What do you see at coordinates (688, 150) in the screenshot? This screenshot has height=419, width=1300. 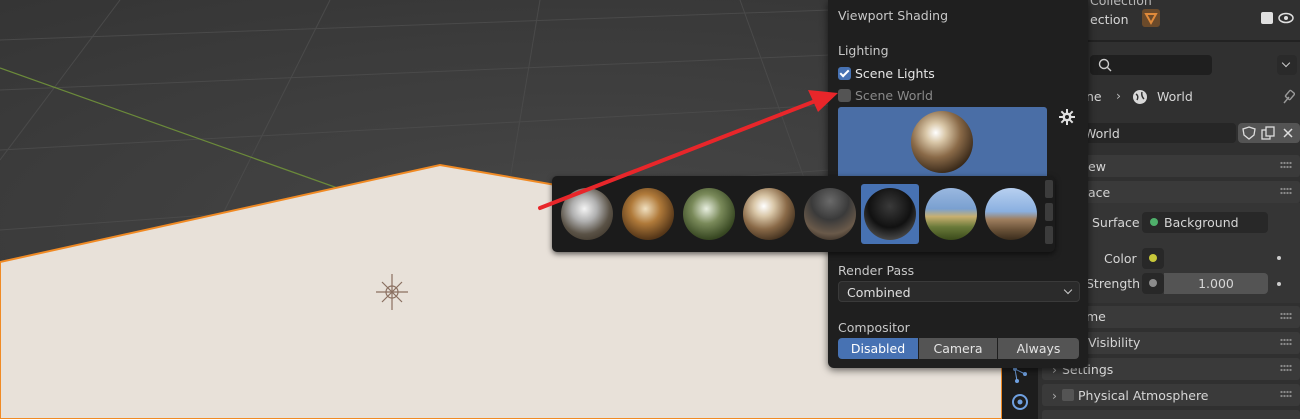 I see `annotation-arrow` at bounding box center [688, 150].